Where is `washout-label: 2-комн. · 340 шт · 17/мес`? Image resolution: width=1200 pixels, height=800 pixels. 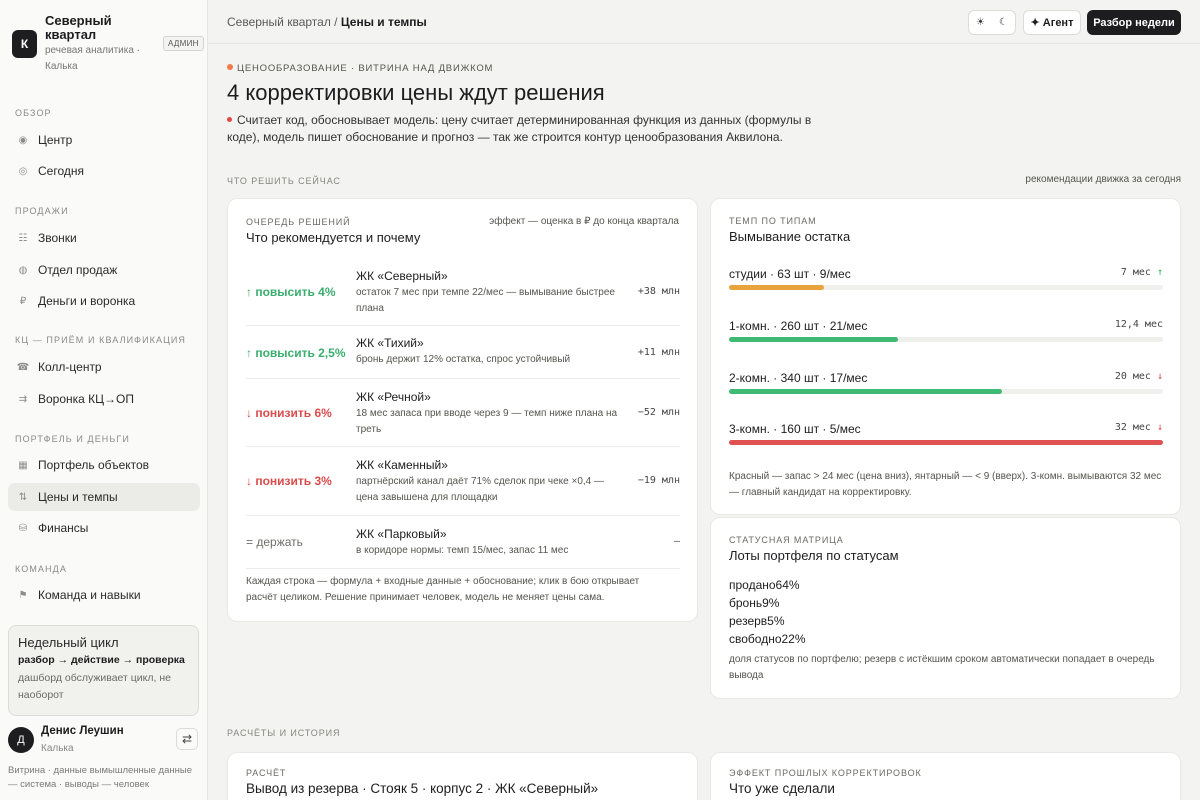
washout-label: 2-комн. · 340 шт · 17/мес is located at coordinates (798, 378).